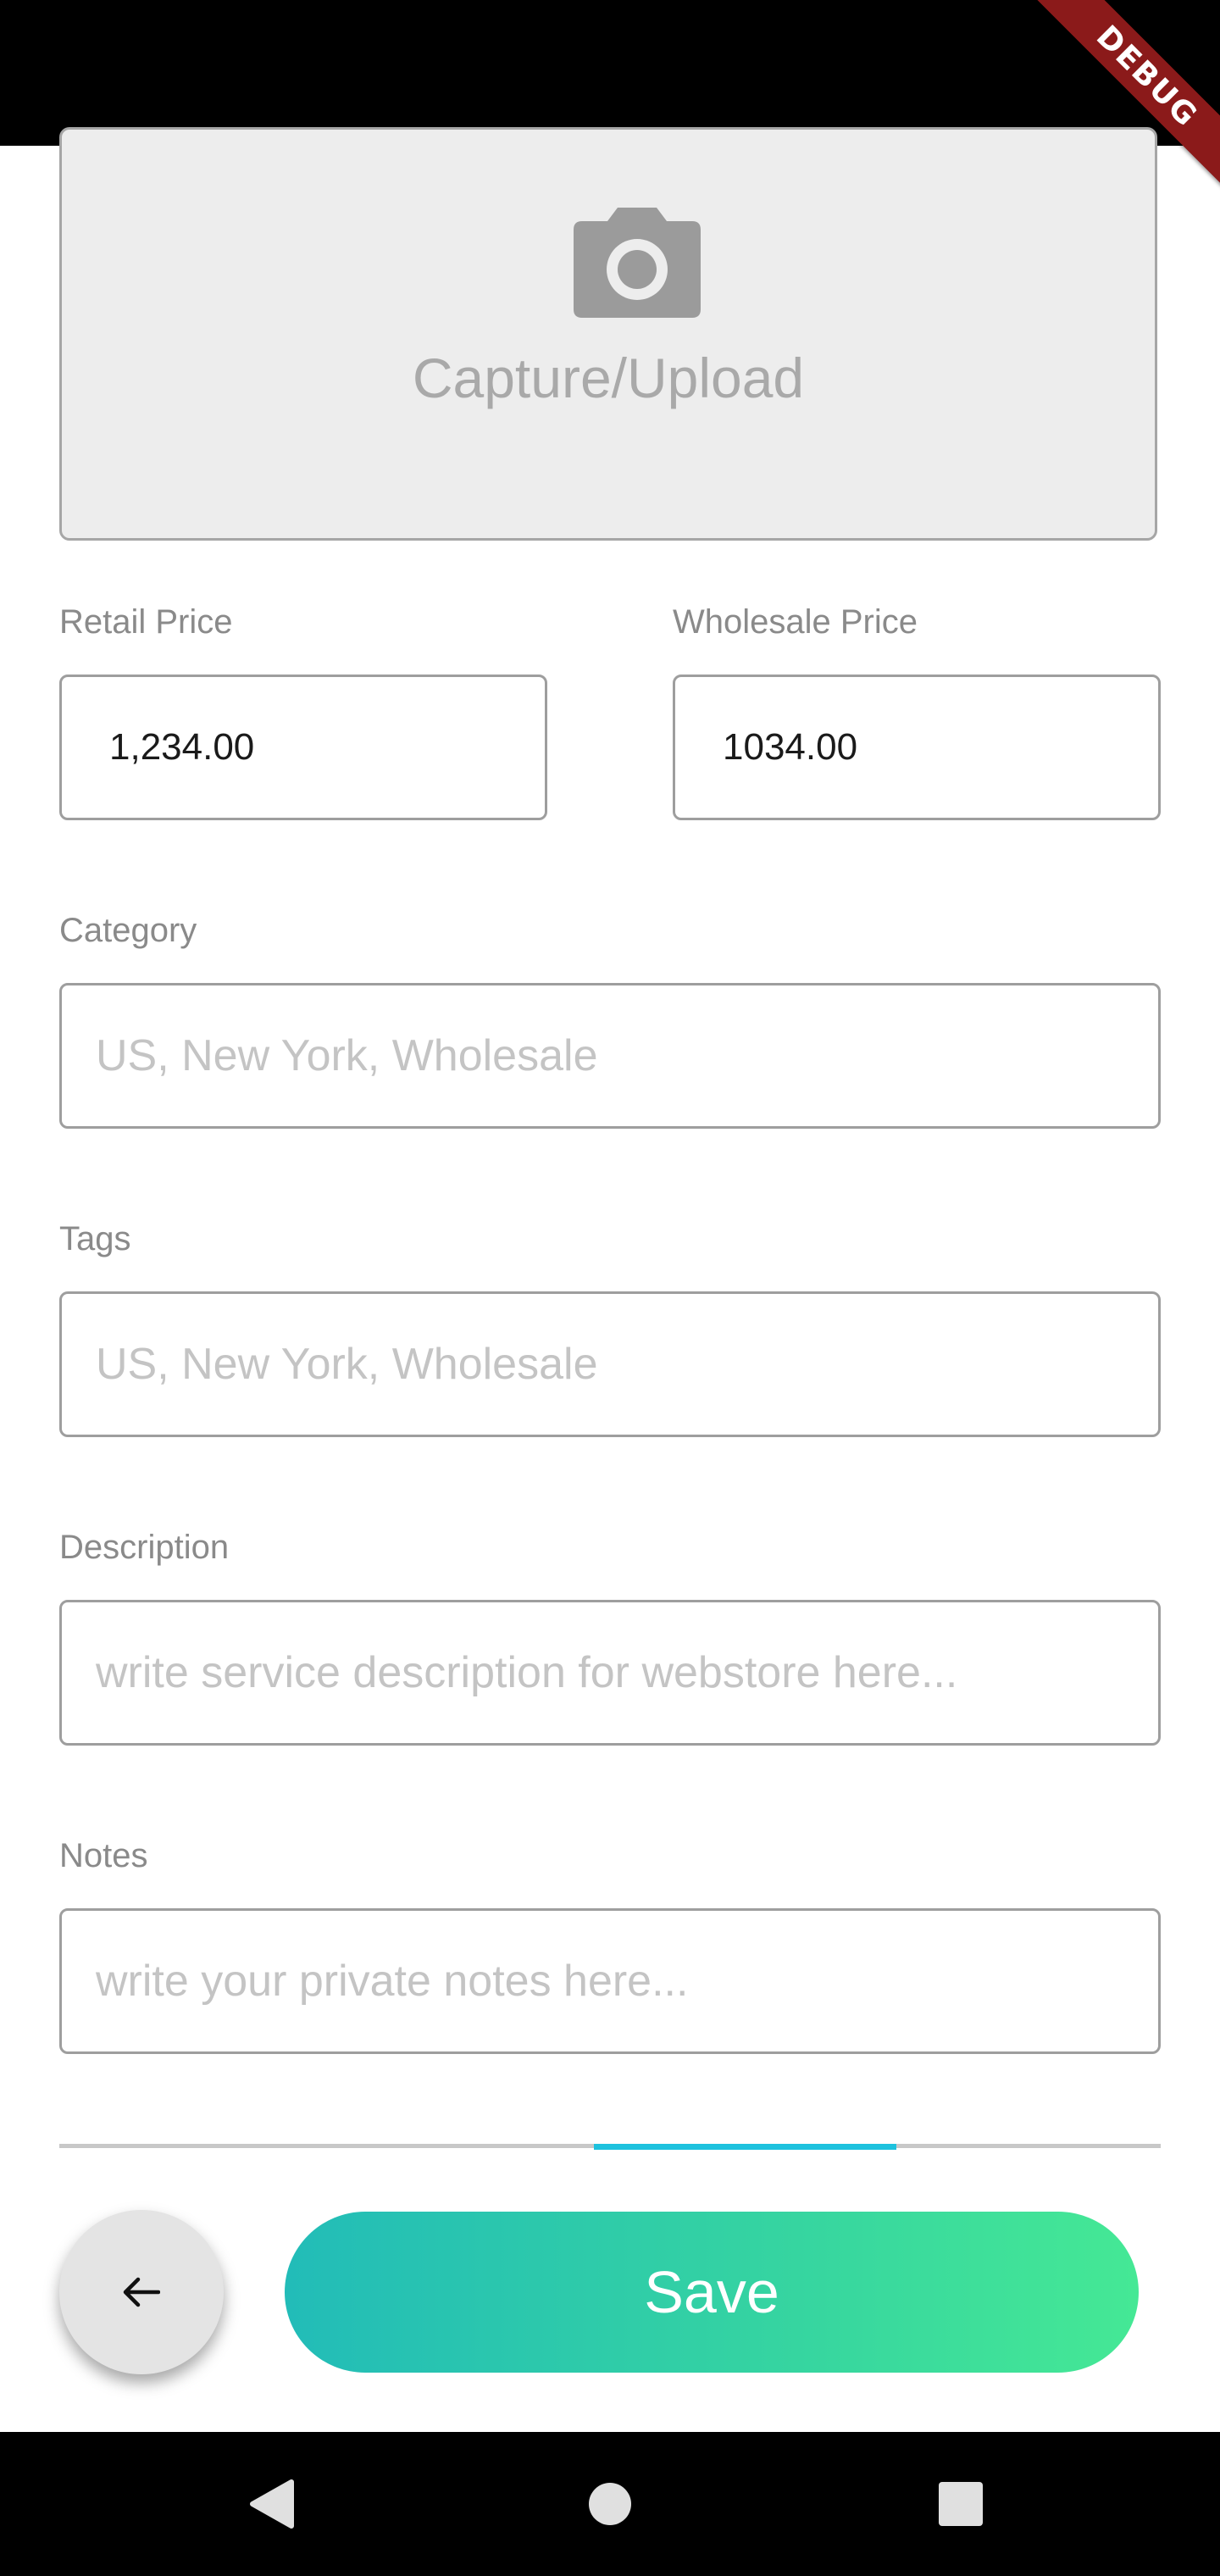 Image resolution: width=1220 pixels, height=2576 pixels. What do you see at coordinates (128, 930) in the screenshot?
I see `category-label: Category` at bounding box center [128, 930].